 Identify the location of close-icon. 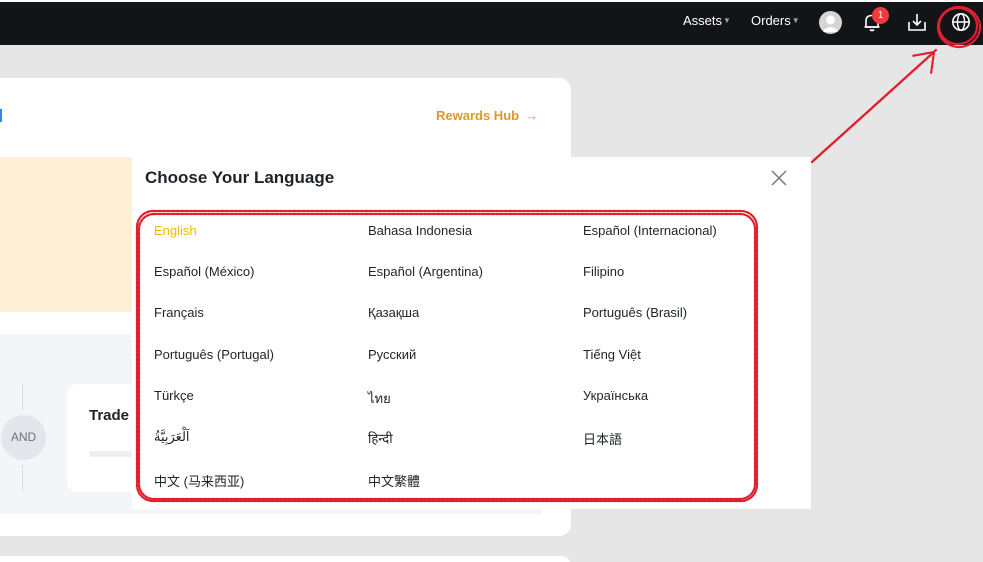
(779, 178).